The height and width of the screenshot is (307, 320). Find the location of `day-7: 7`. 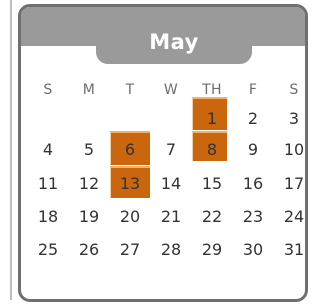

day-7: 7 is located at coordinates (171, 149).